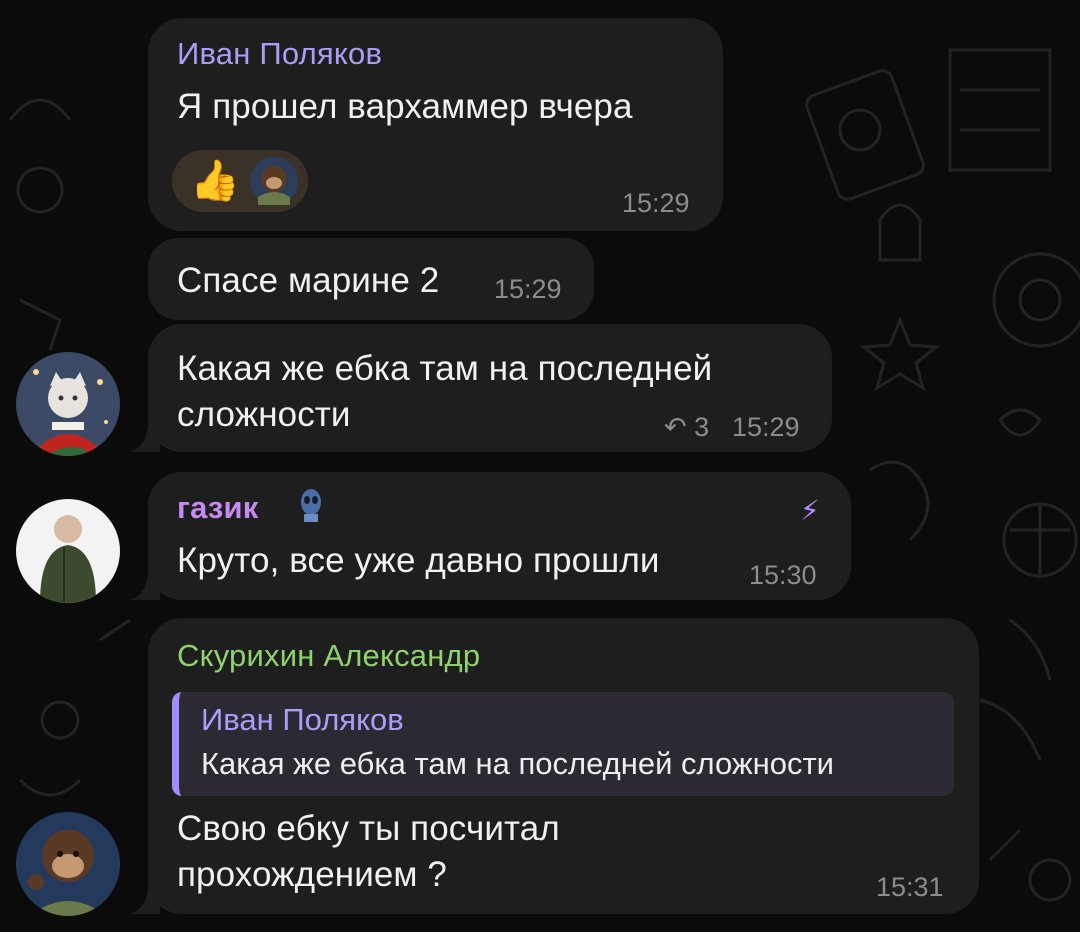  I want to click on lightning-icon: ⚡, so click(810, 510).